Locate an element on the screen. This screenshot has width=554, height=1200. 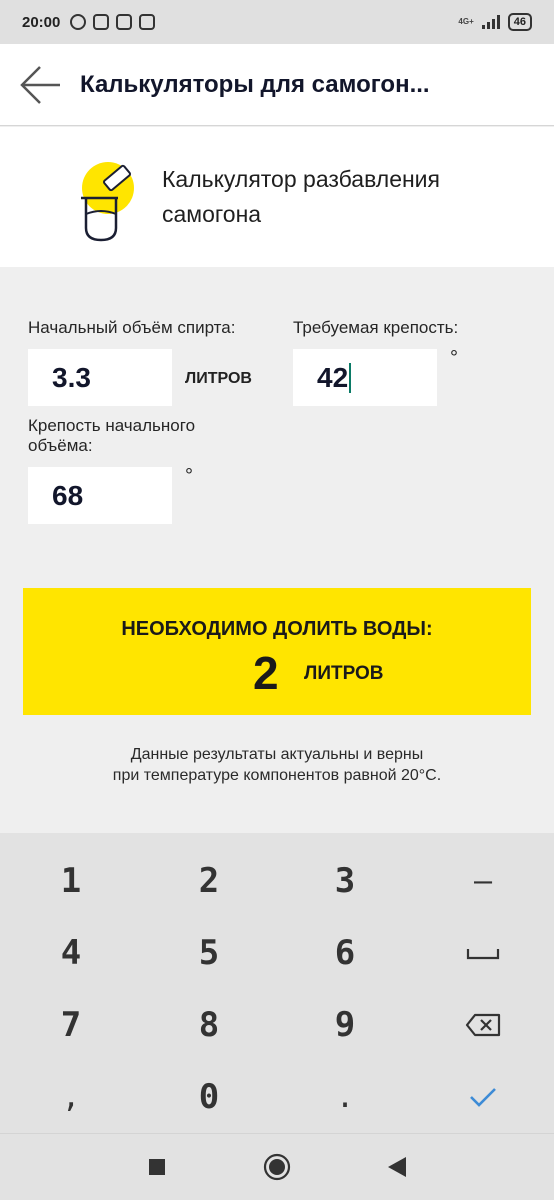
triangle-icon is located at coordinates (397, 1167).